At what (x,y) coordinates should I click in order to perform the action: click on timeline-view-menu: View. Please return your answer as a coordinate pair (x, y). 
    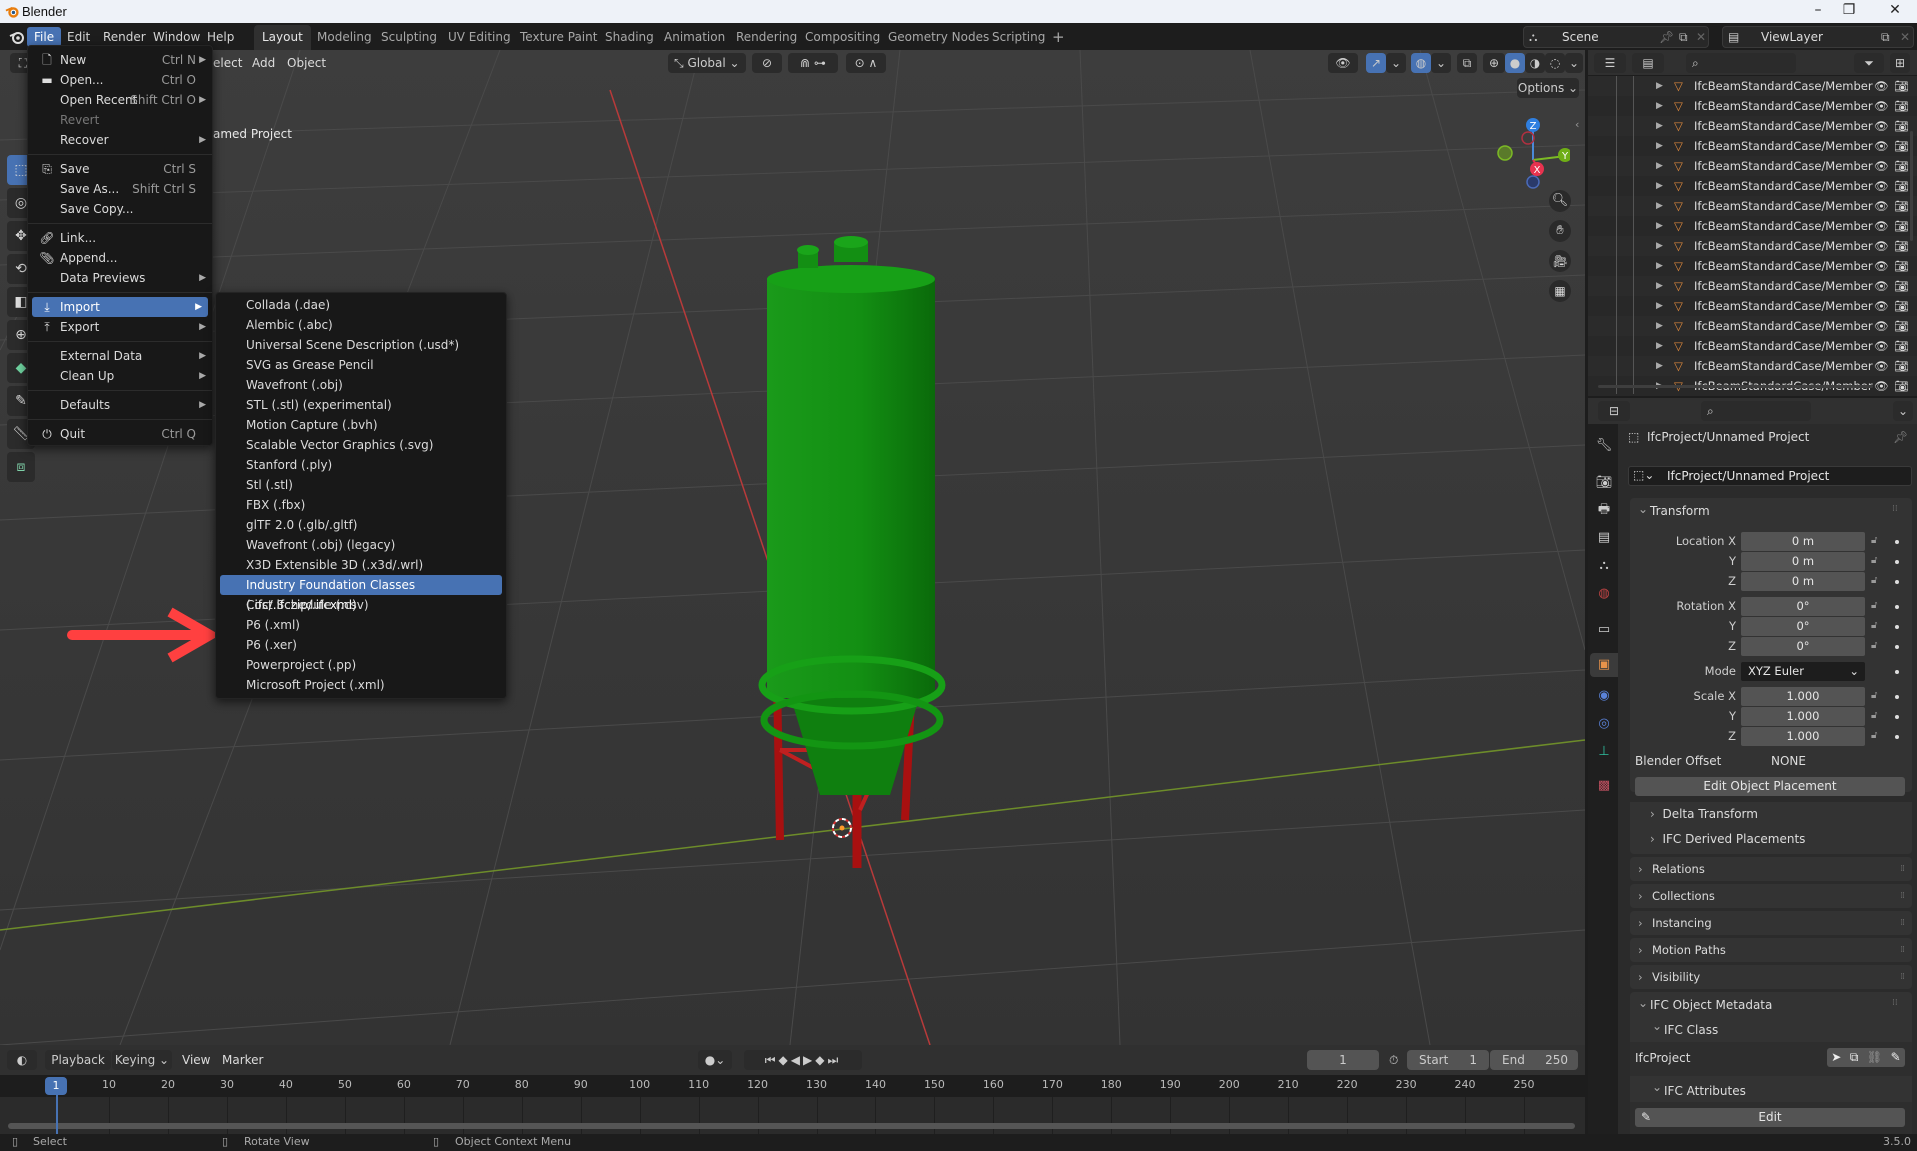
    Looking at the image, I should click on (196, 1060).